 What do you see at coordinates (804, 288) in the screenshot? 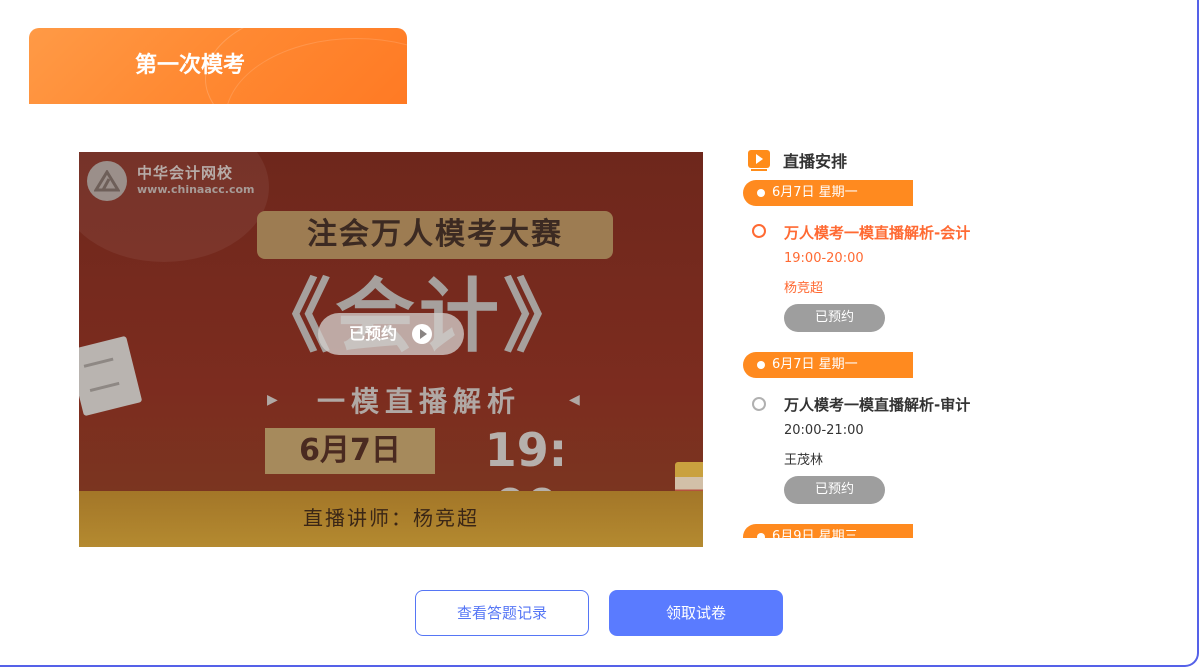
I see `session-teacher: 杨竞超` at bounding box center [804, 288].